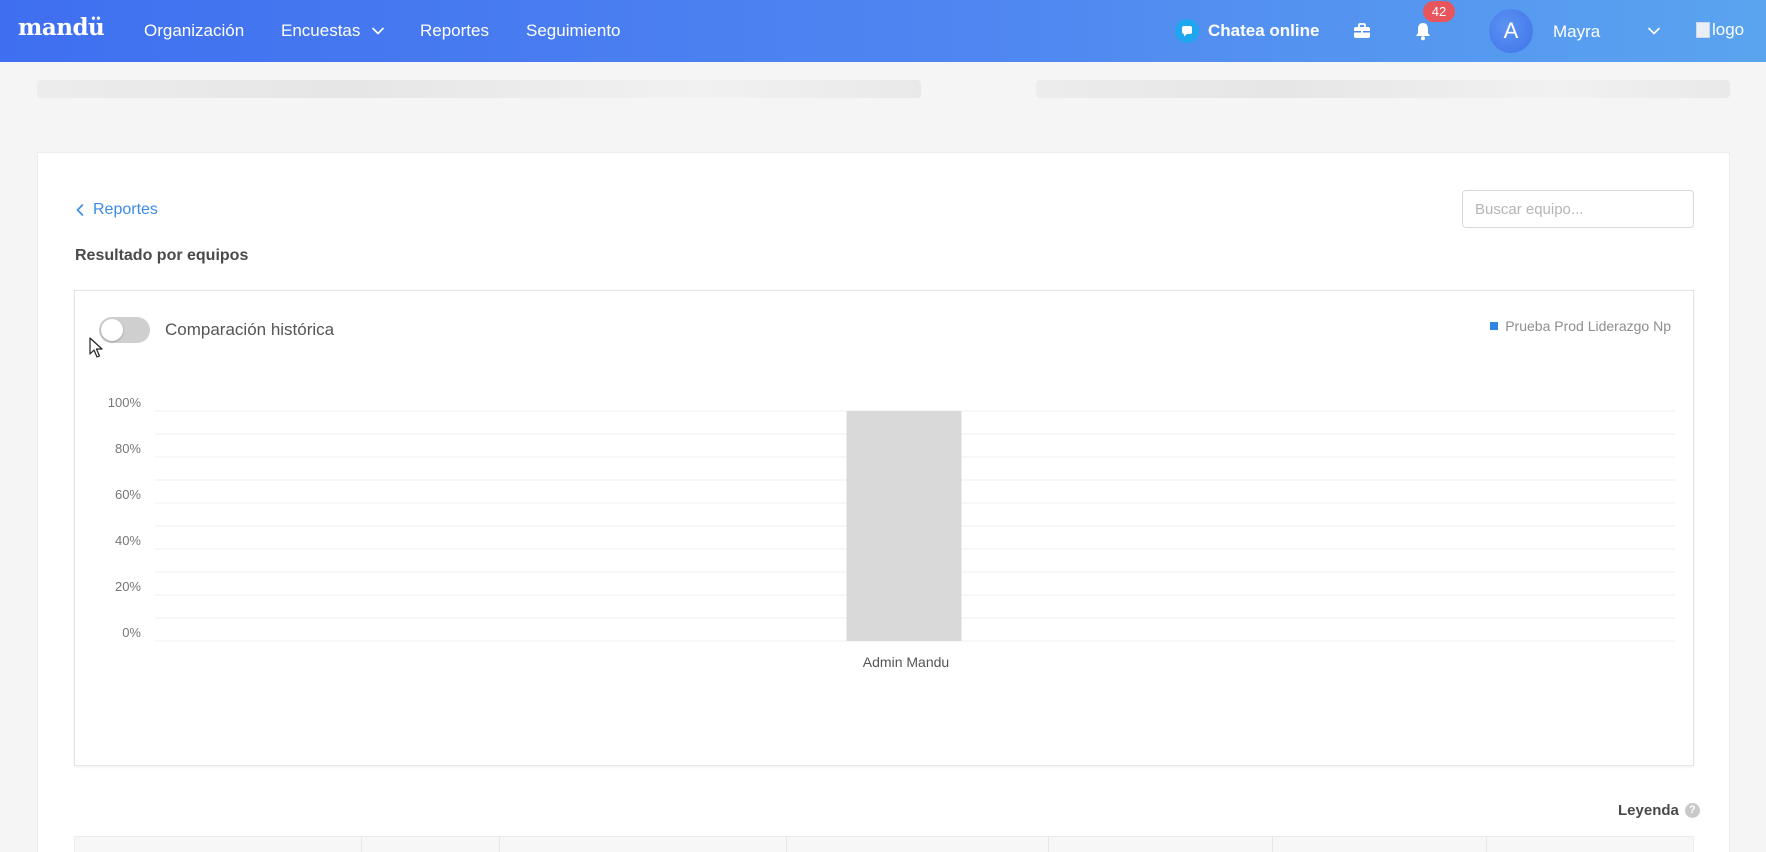  Describe the element at coordinates (1654, 31) in the screenshot. I see `user-menu-chevron-down-icon` at that location.